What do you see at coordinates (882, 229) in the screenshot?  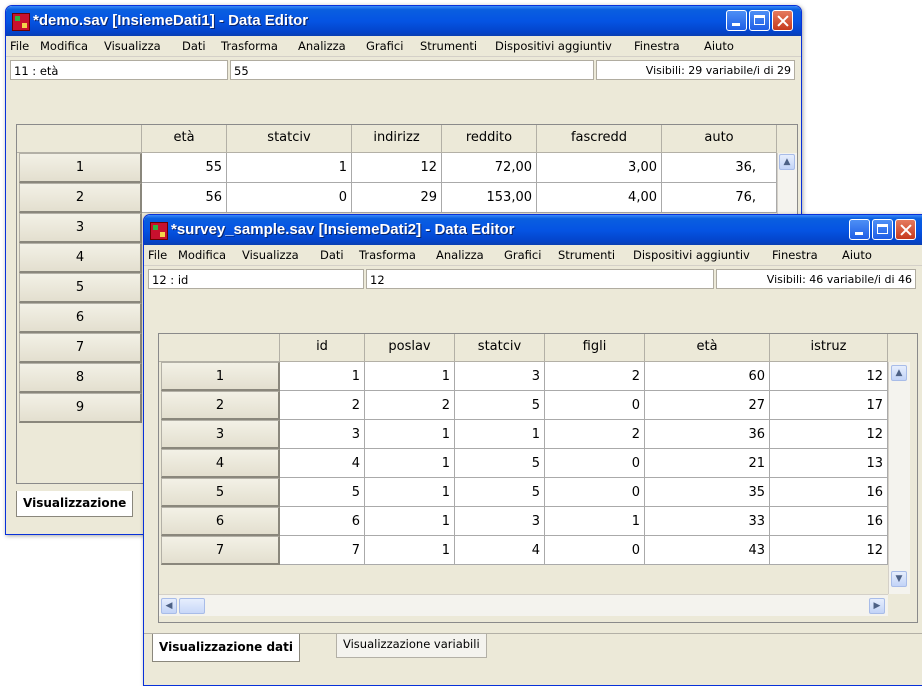 I see `maximize-button` at bounding box center [882, 229].